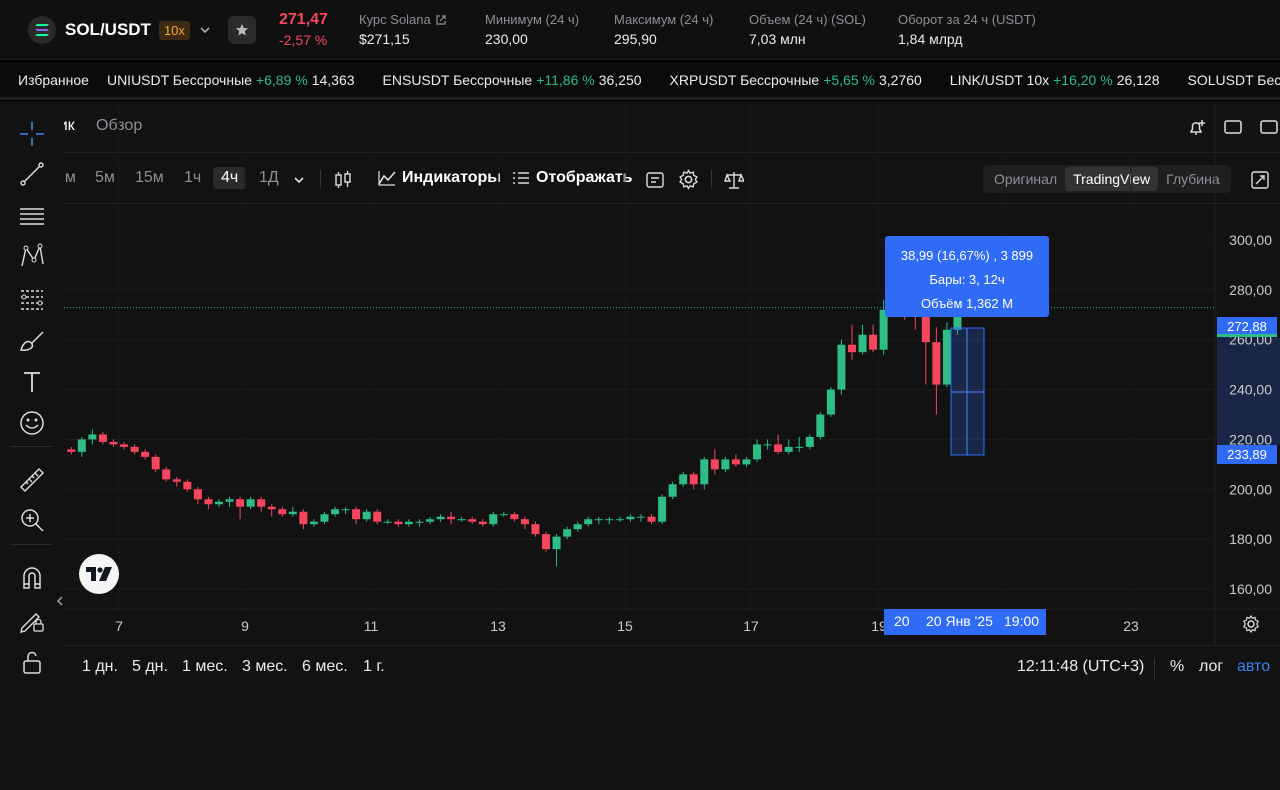  What do you see at coordinates (32, 578) in the screenshot?
I see `magnet-icon` at bounding box center [32, 578].